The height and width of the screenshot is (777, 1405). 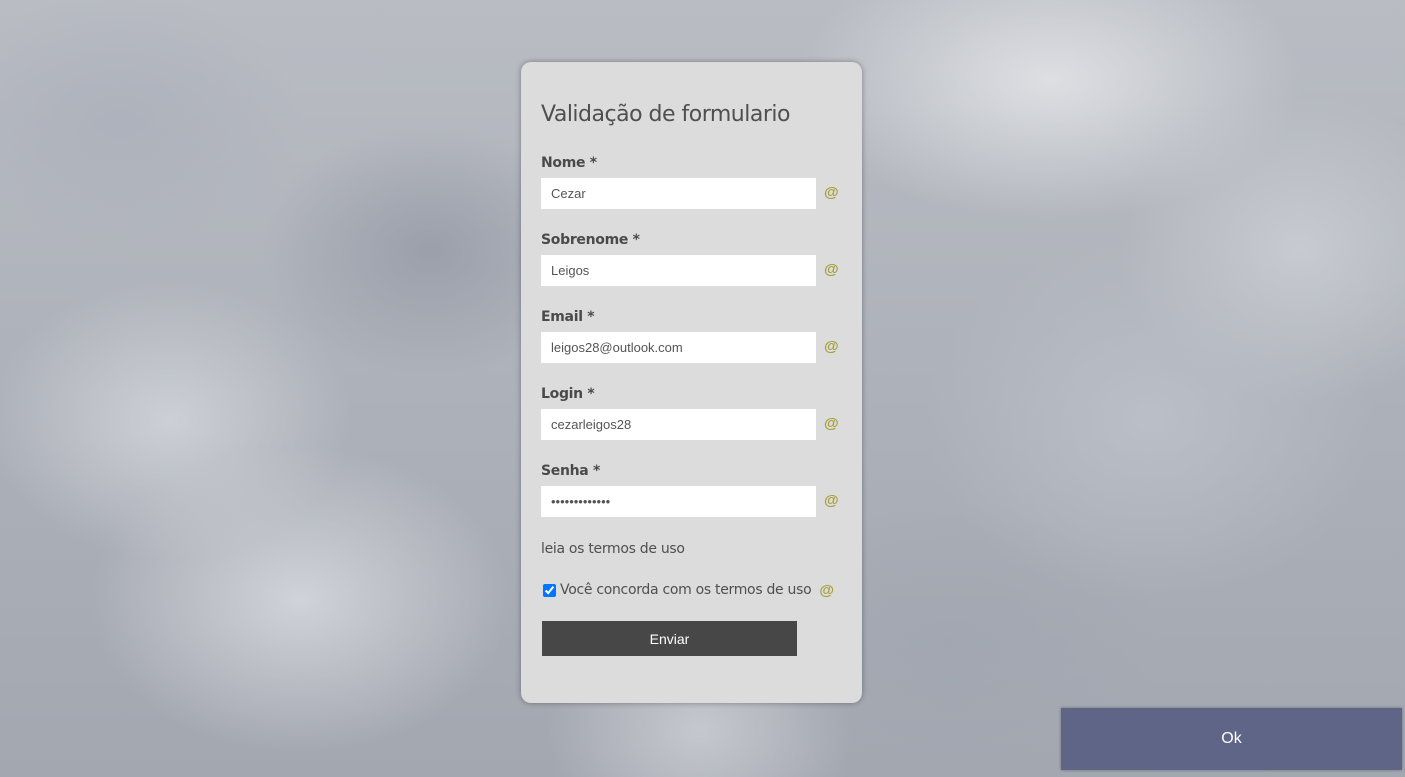 What do you see at coordinates (1231, 739) in the screenshot?
I see `ok-button: Ok` at bounding box center [1231, 739].